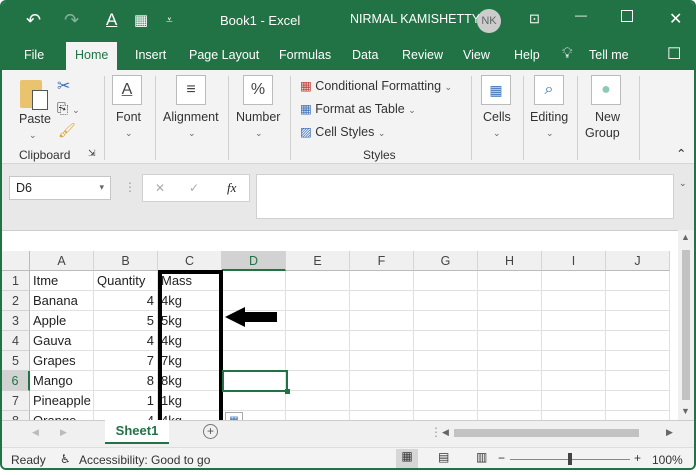 This screenshot has height=475, width=696. Describe the element at coordinates (358, 108) in the screenshot. I see `format-as-table-button: ▦ Format as Table ⌄` at that location.